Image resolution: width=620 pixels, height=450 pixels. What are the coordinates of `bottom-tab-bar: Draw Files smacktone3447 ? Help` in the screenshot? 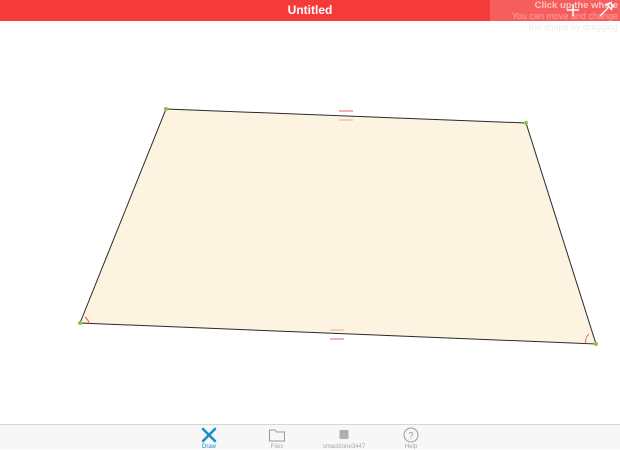 It's located at (310, 437).